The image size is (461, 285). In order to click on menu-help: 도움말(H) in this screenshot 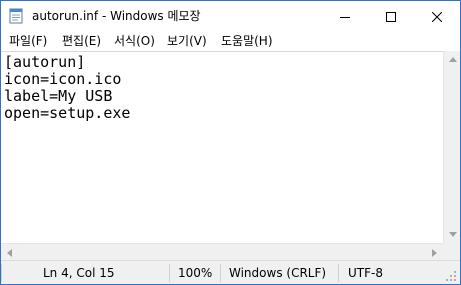, I will do `click(247, 41)`.